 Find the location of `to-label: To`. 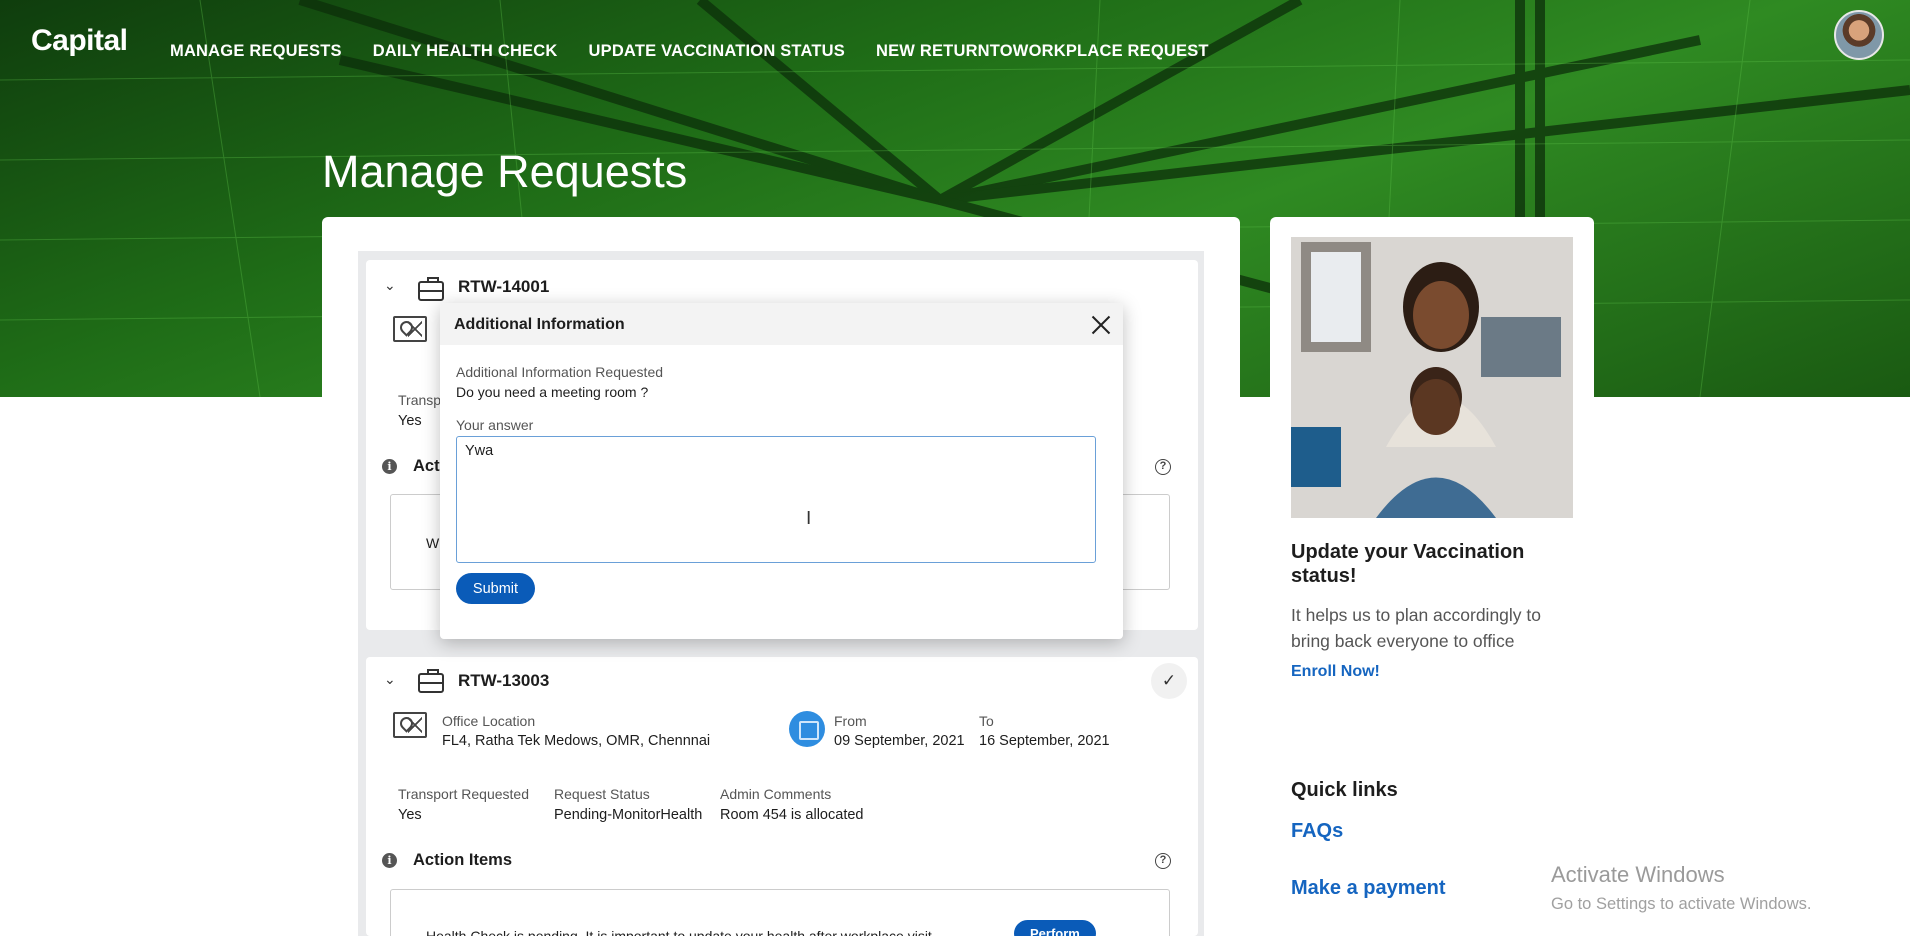

to-label: To is located at coordinates (986, 721).